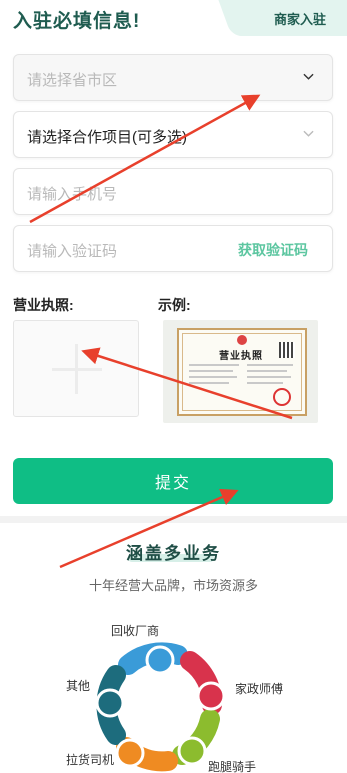 This screenshot has width=347, height=773. I want to click on get-code-button: 获取验证码, so click(273, 250).